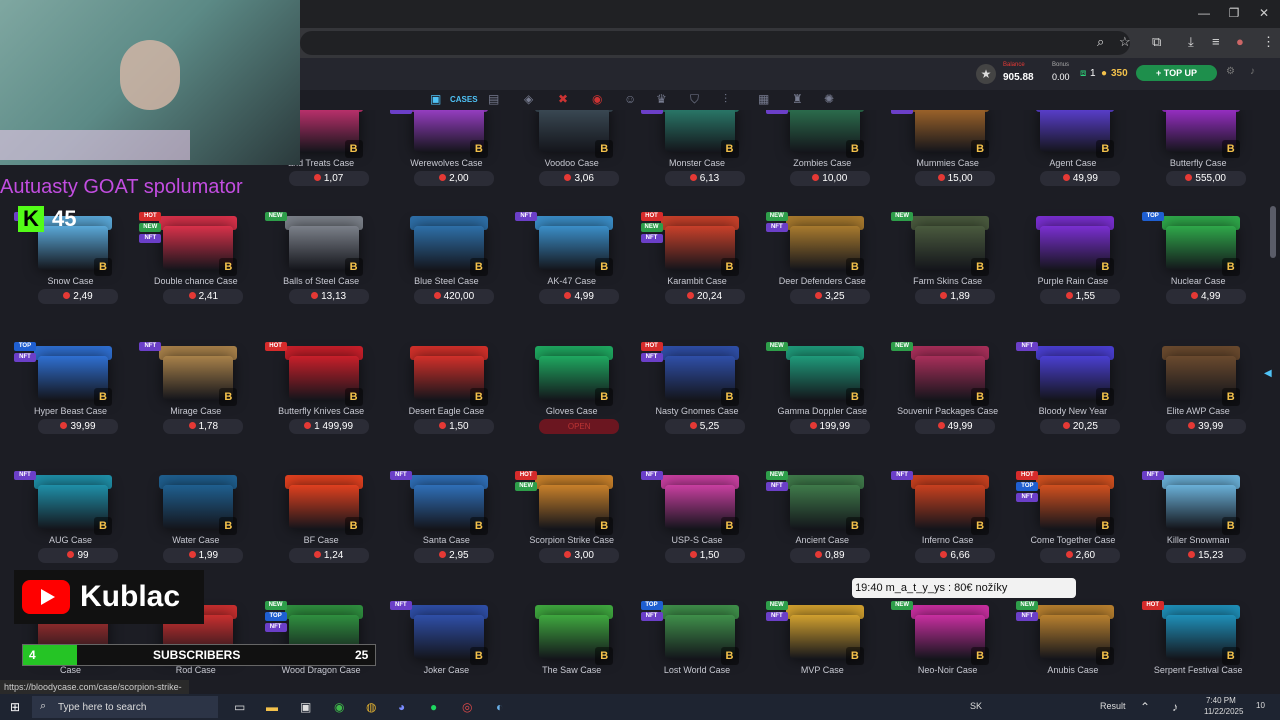 This screenshot has height=720, width=1280. What do you see at coordinates (1273, 232) in the screenshot?
I see `scrollbar-thumb` at bounding box center [1273, 232].